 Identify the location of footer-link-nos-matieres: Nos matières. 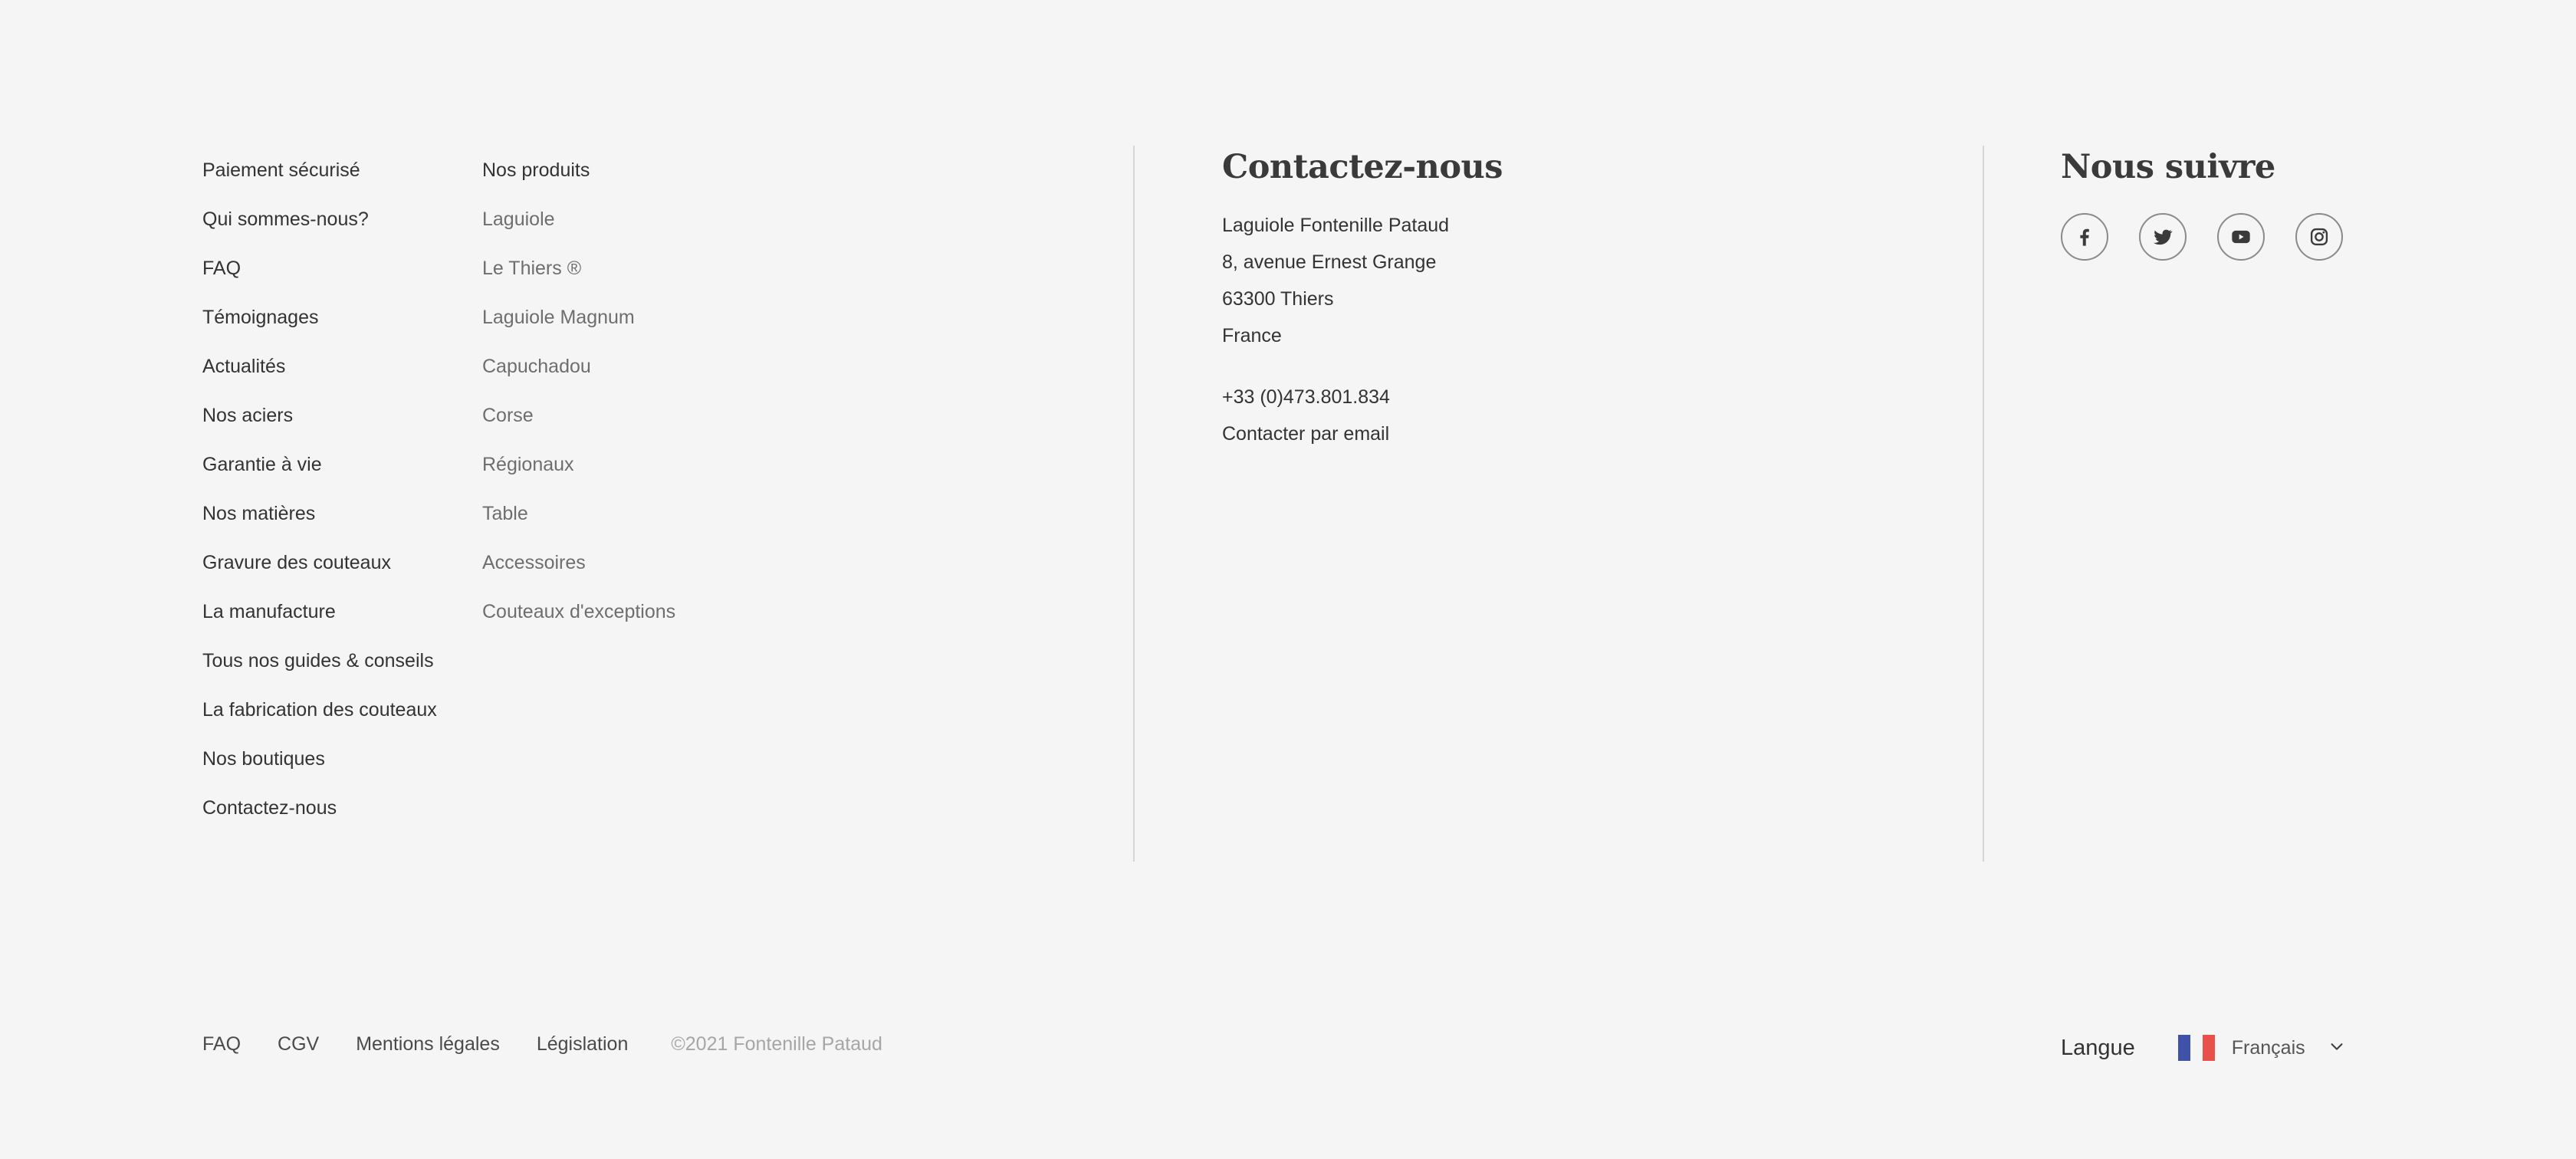
(320, 513).